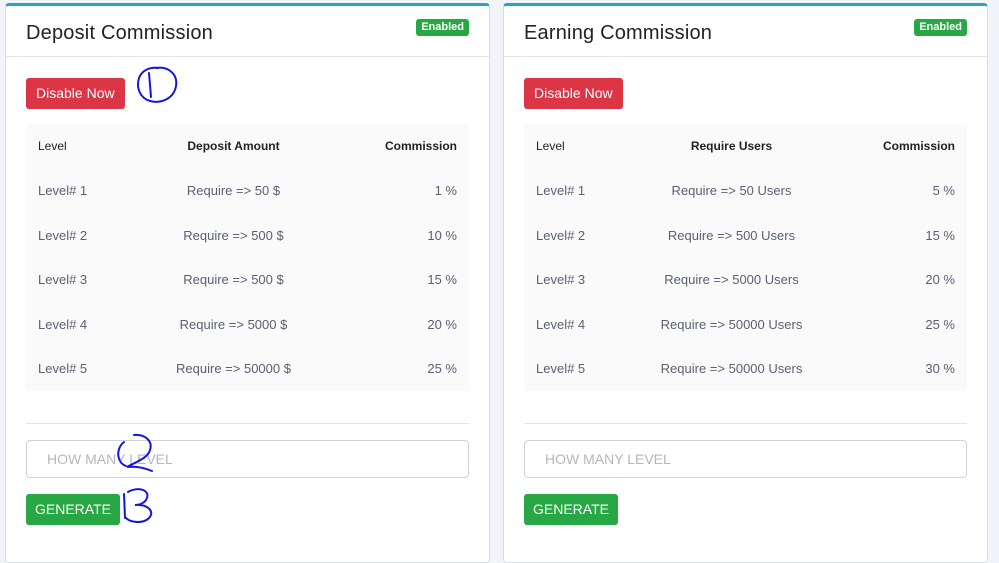 The width and height of the screenshot is (999, 563). I want to click on table-row: Level# 5 Require => 50000 $ 25 %, so click(247, 369).